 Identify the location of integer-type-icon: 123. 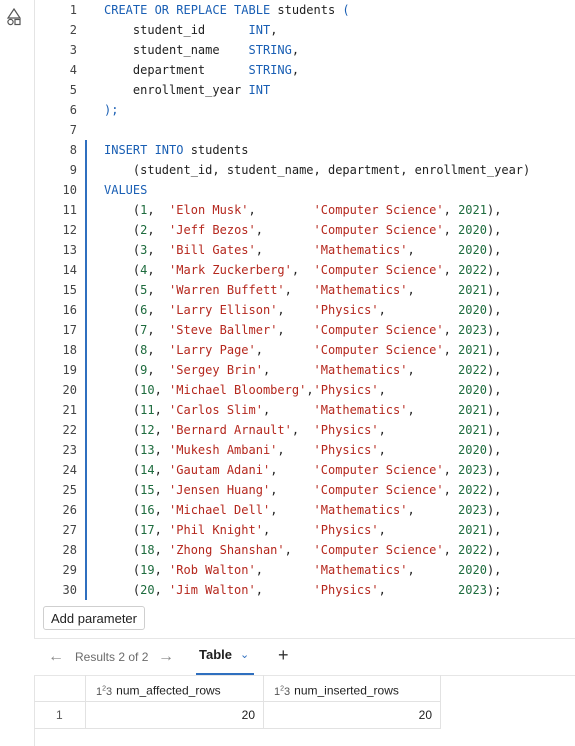
(104, 691).